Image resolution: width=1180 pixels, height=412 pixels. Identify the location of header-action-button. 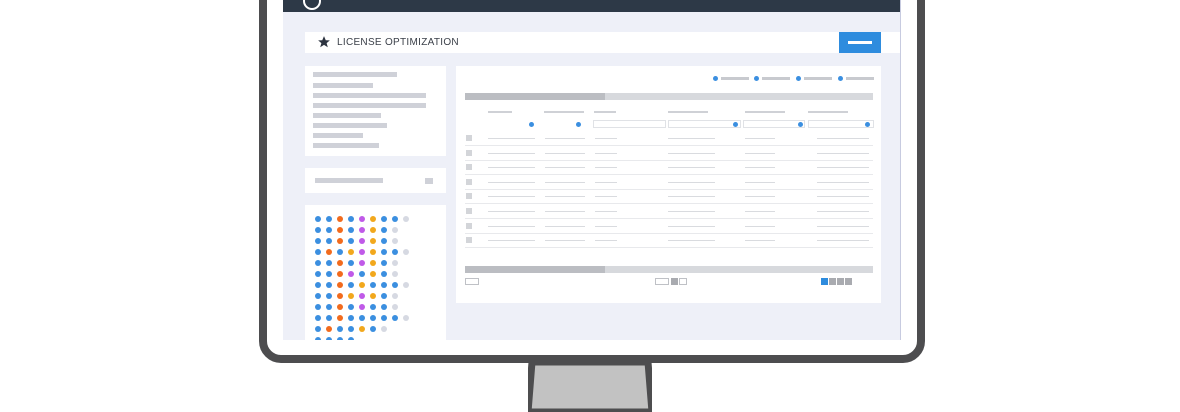
(860, 42).